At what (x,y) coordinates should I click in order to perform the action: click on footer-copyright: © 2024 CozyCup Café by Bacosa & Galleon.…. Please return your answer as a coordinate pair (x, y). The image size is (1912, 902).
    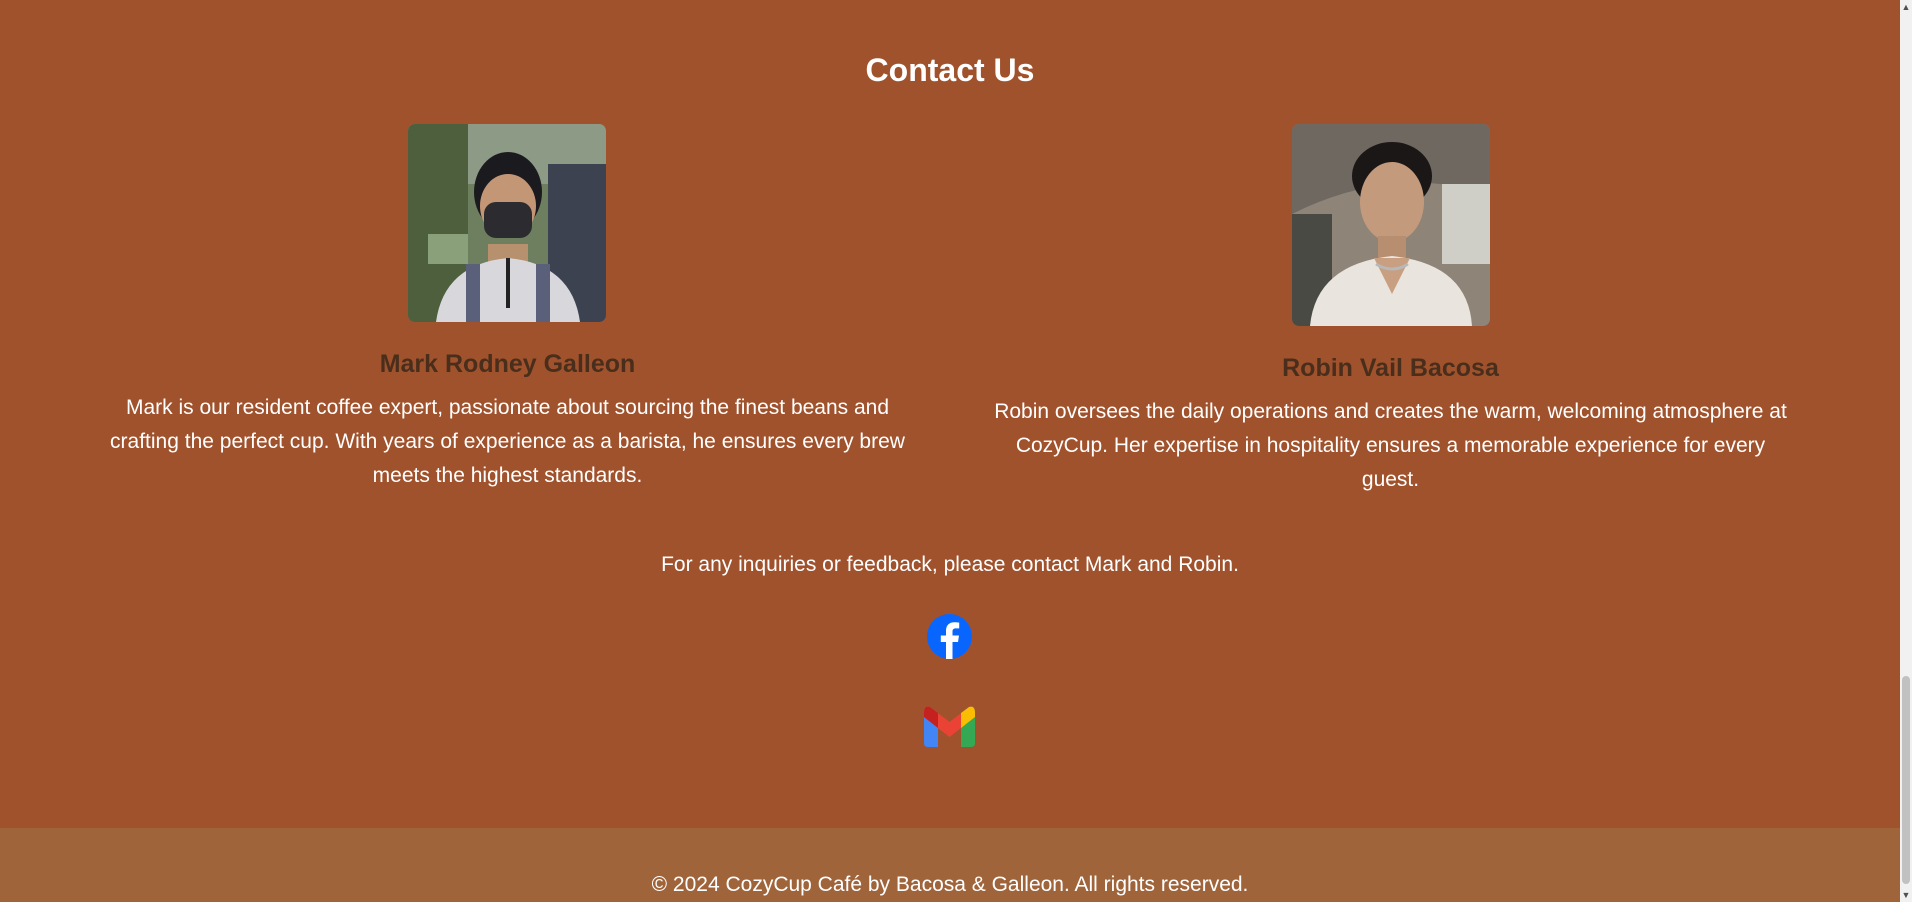
    Looking at the image, I should click on (950, 884).